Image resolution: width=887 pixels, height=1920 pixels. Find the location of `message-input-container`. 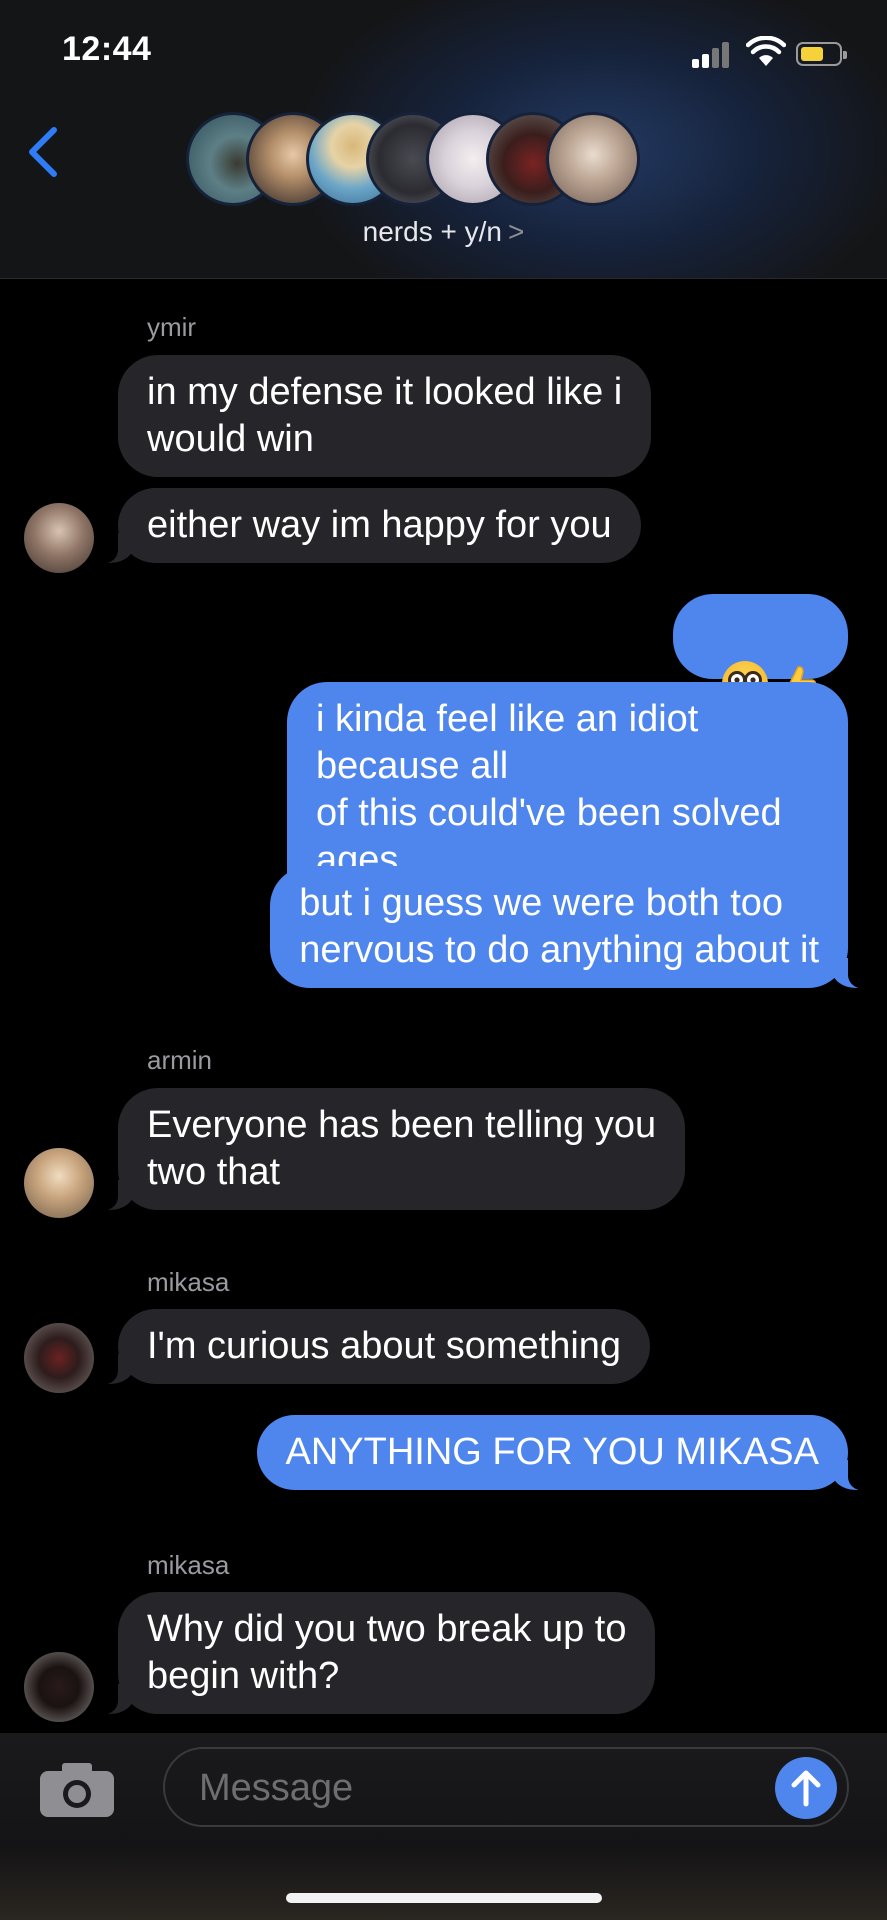

message-input-container is located at coordinates (506, 1787).